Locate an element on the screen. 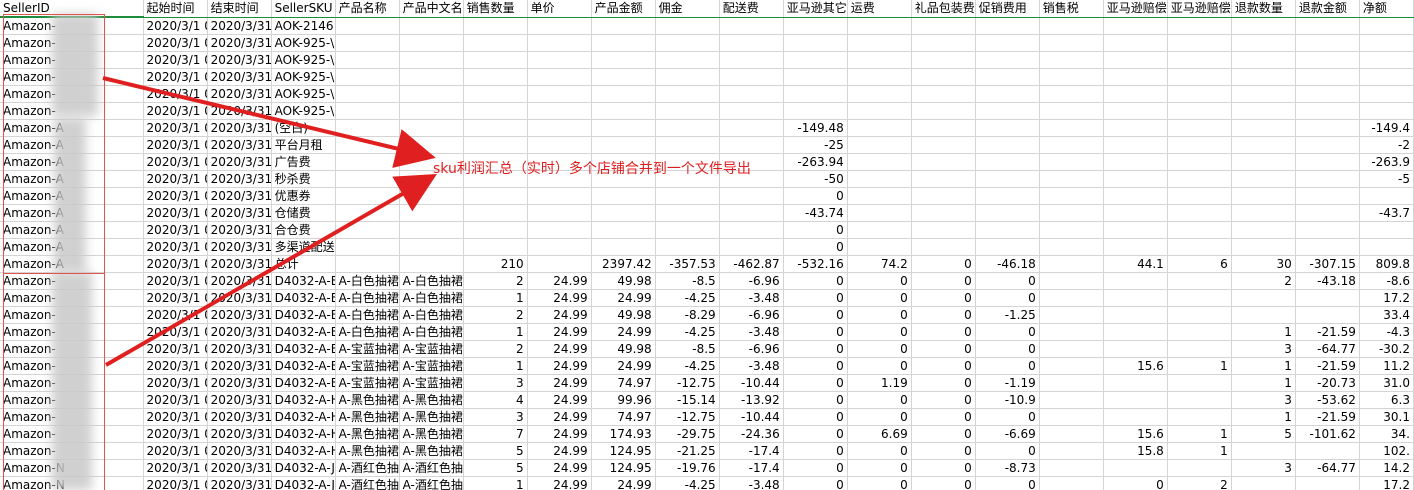 The width and height of the screenshot is (1414, 490). arrow-lower is located at coordinates (271, 270).